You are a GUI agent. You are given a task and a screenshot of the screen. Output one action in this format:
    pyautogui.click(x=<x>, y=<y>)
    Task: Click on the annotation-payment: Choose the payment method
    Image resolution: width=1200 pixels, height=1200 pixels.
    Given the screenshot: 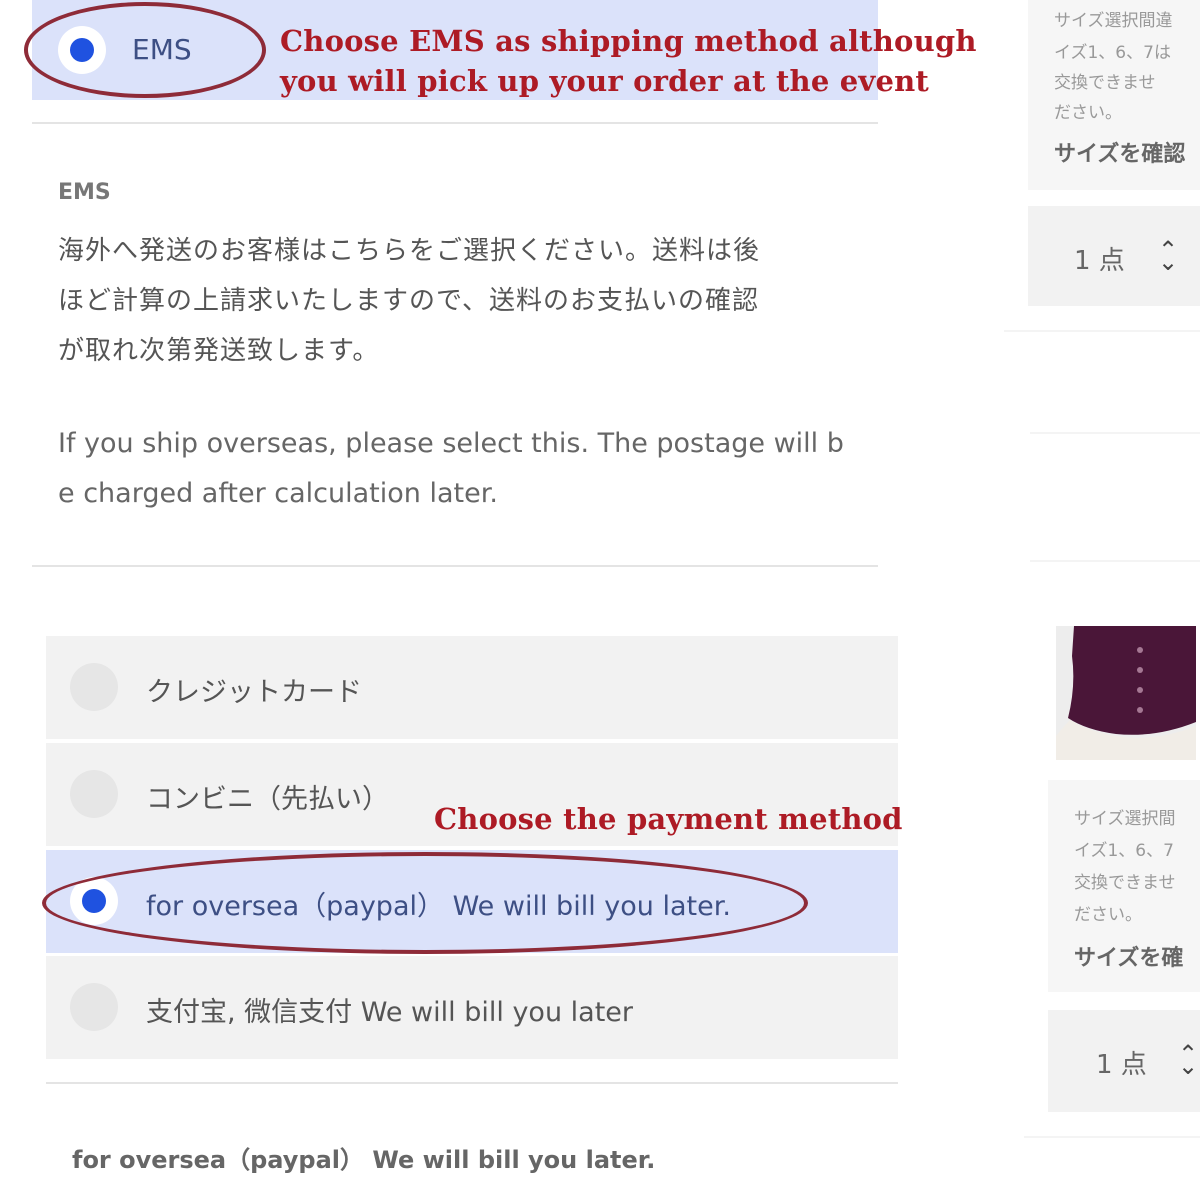 What is the action you would take?
    pyautogui.click(x=668, y=819)
    